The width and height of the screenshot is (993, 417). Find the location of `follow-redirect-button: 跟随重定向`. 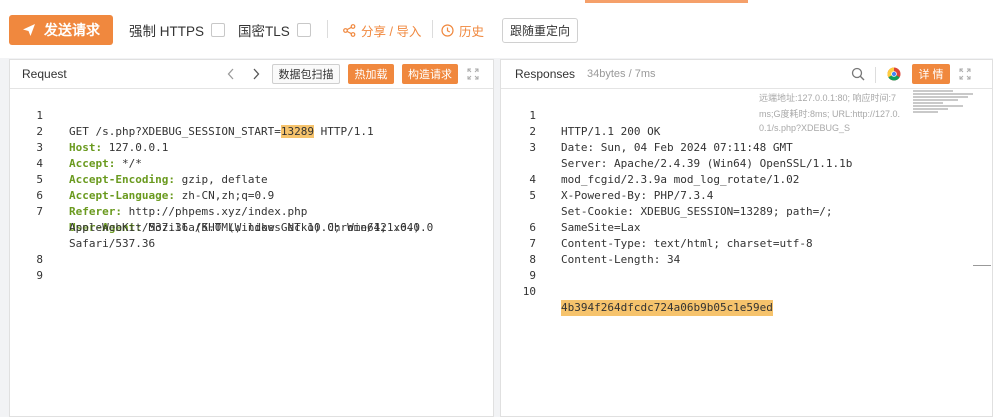

follow-redirect-button: 跟随重定向 is located at coordinates (540, 30).